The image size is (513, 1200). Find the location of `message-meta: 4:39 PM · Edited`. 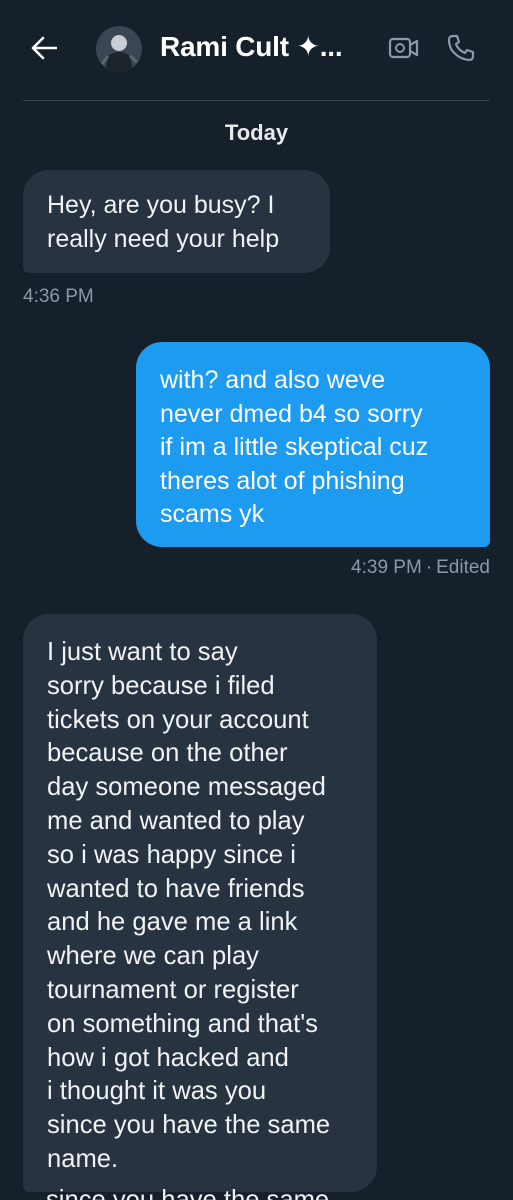

message-meta: 4:39 PM · Edited is located at coordinates (420, 568).